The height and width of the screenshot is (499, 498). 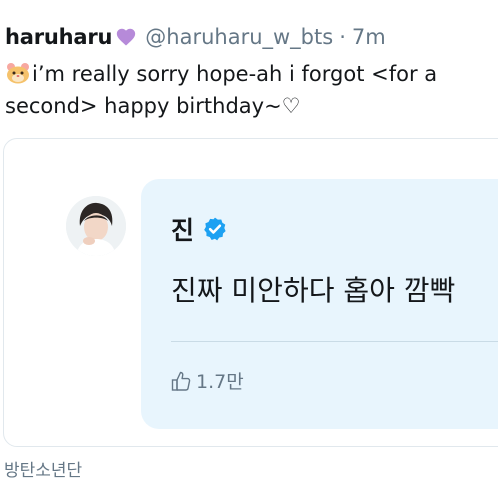 What do you see at coordinates (182, 229) in the screenshot?
I see `reply-author-name: 진` at bounding box center [182, 229].